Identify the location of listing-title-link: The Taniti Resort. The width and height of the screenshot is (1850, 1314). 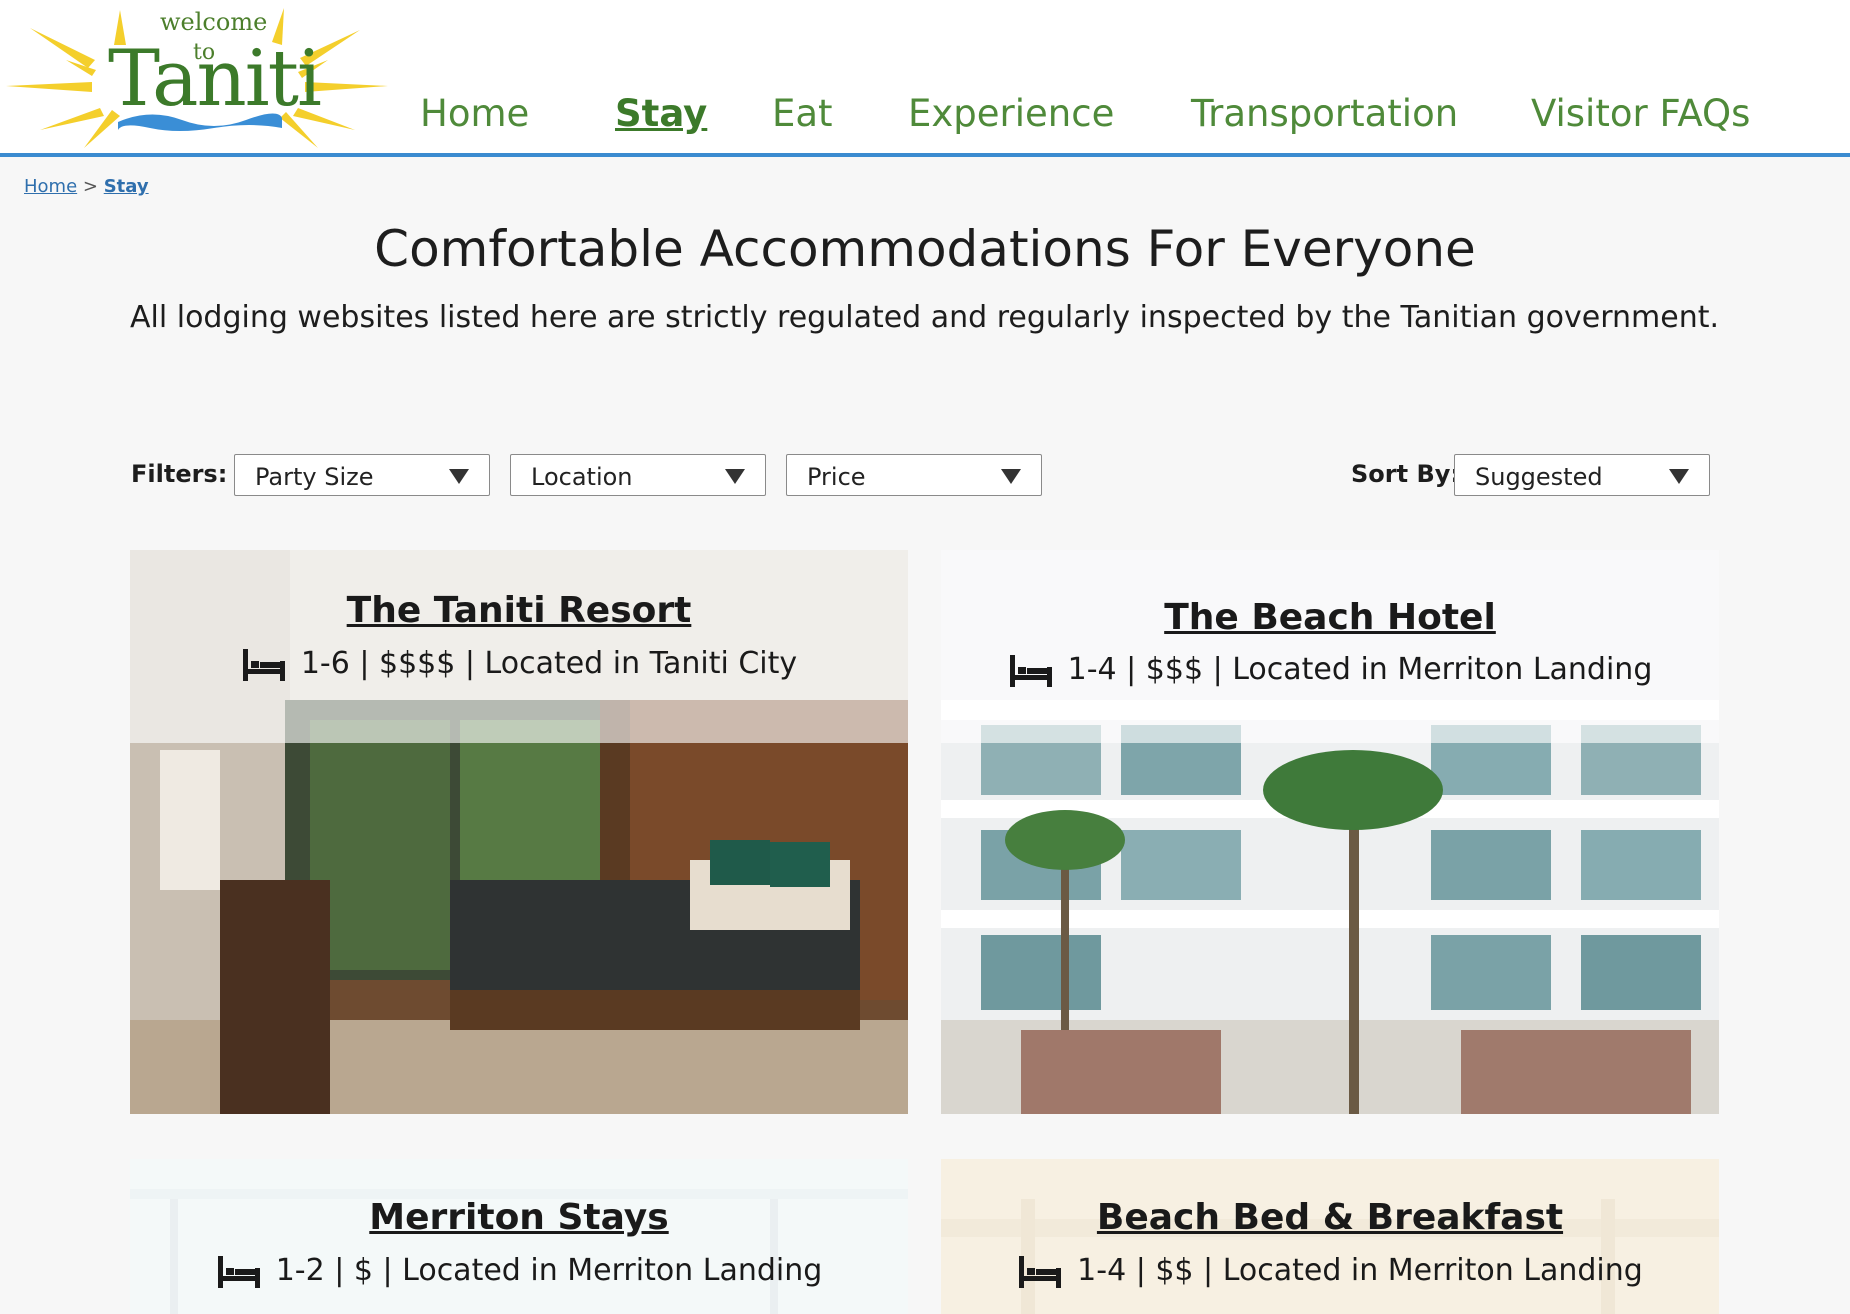
(519, 610).